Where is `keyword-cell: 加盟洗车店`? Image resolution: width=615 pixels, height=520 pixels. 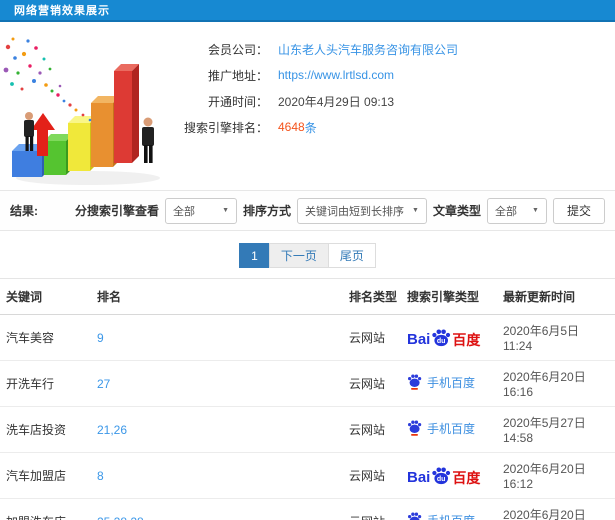 keyword-cell: 加盟洗车店 is located at coordinates (46, 509).